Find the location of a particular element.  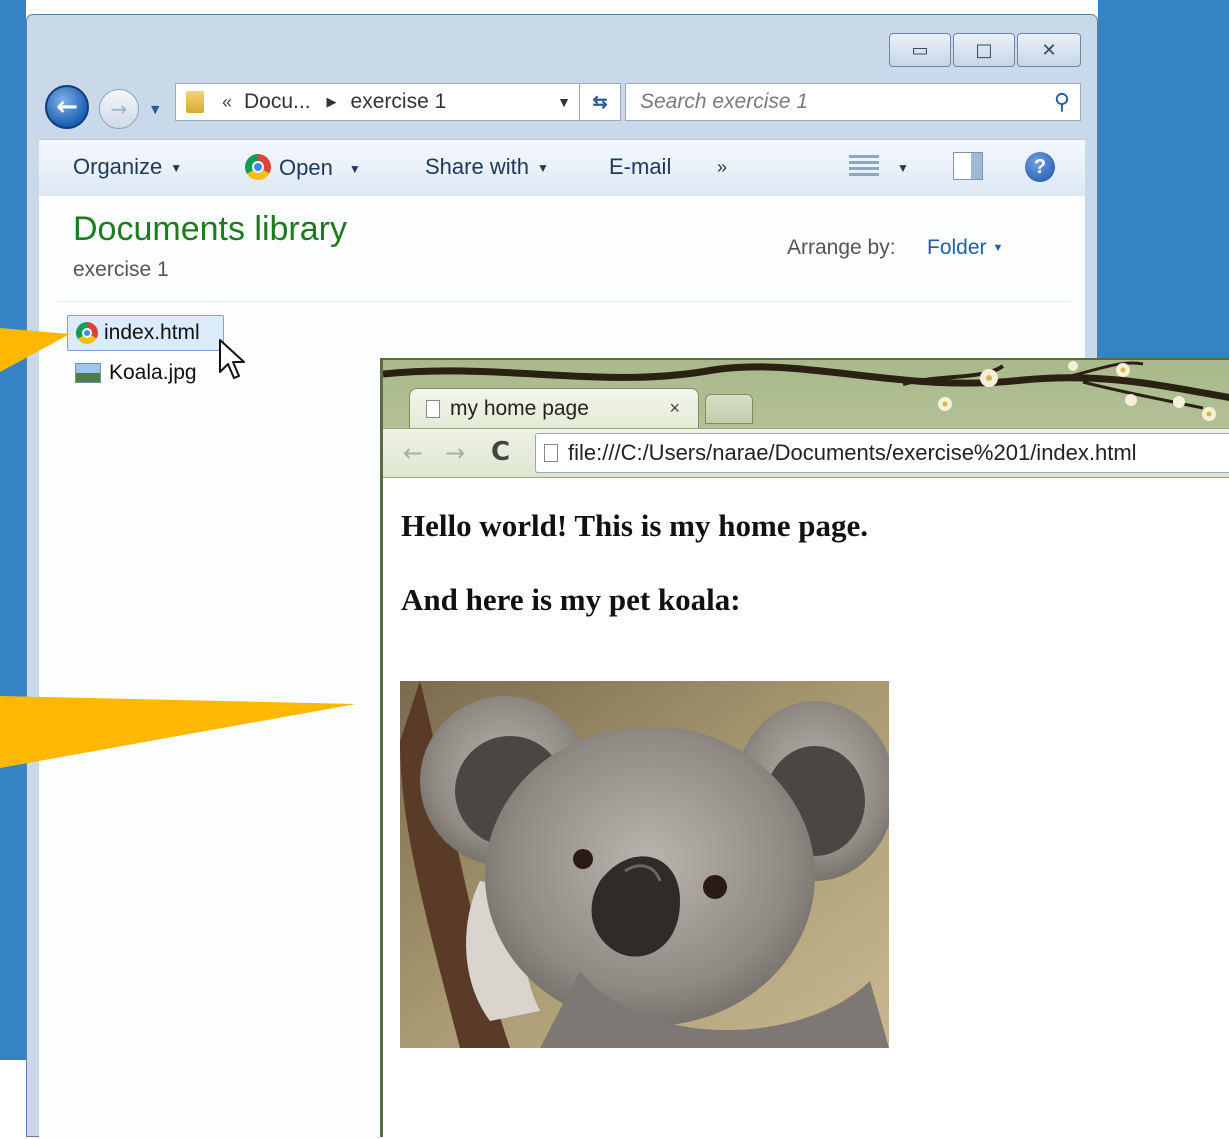

desktop-edge is located at coordinates (13, 1098).